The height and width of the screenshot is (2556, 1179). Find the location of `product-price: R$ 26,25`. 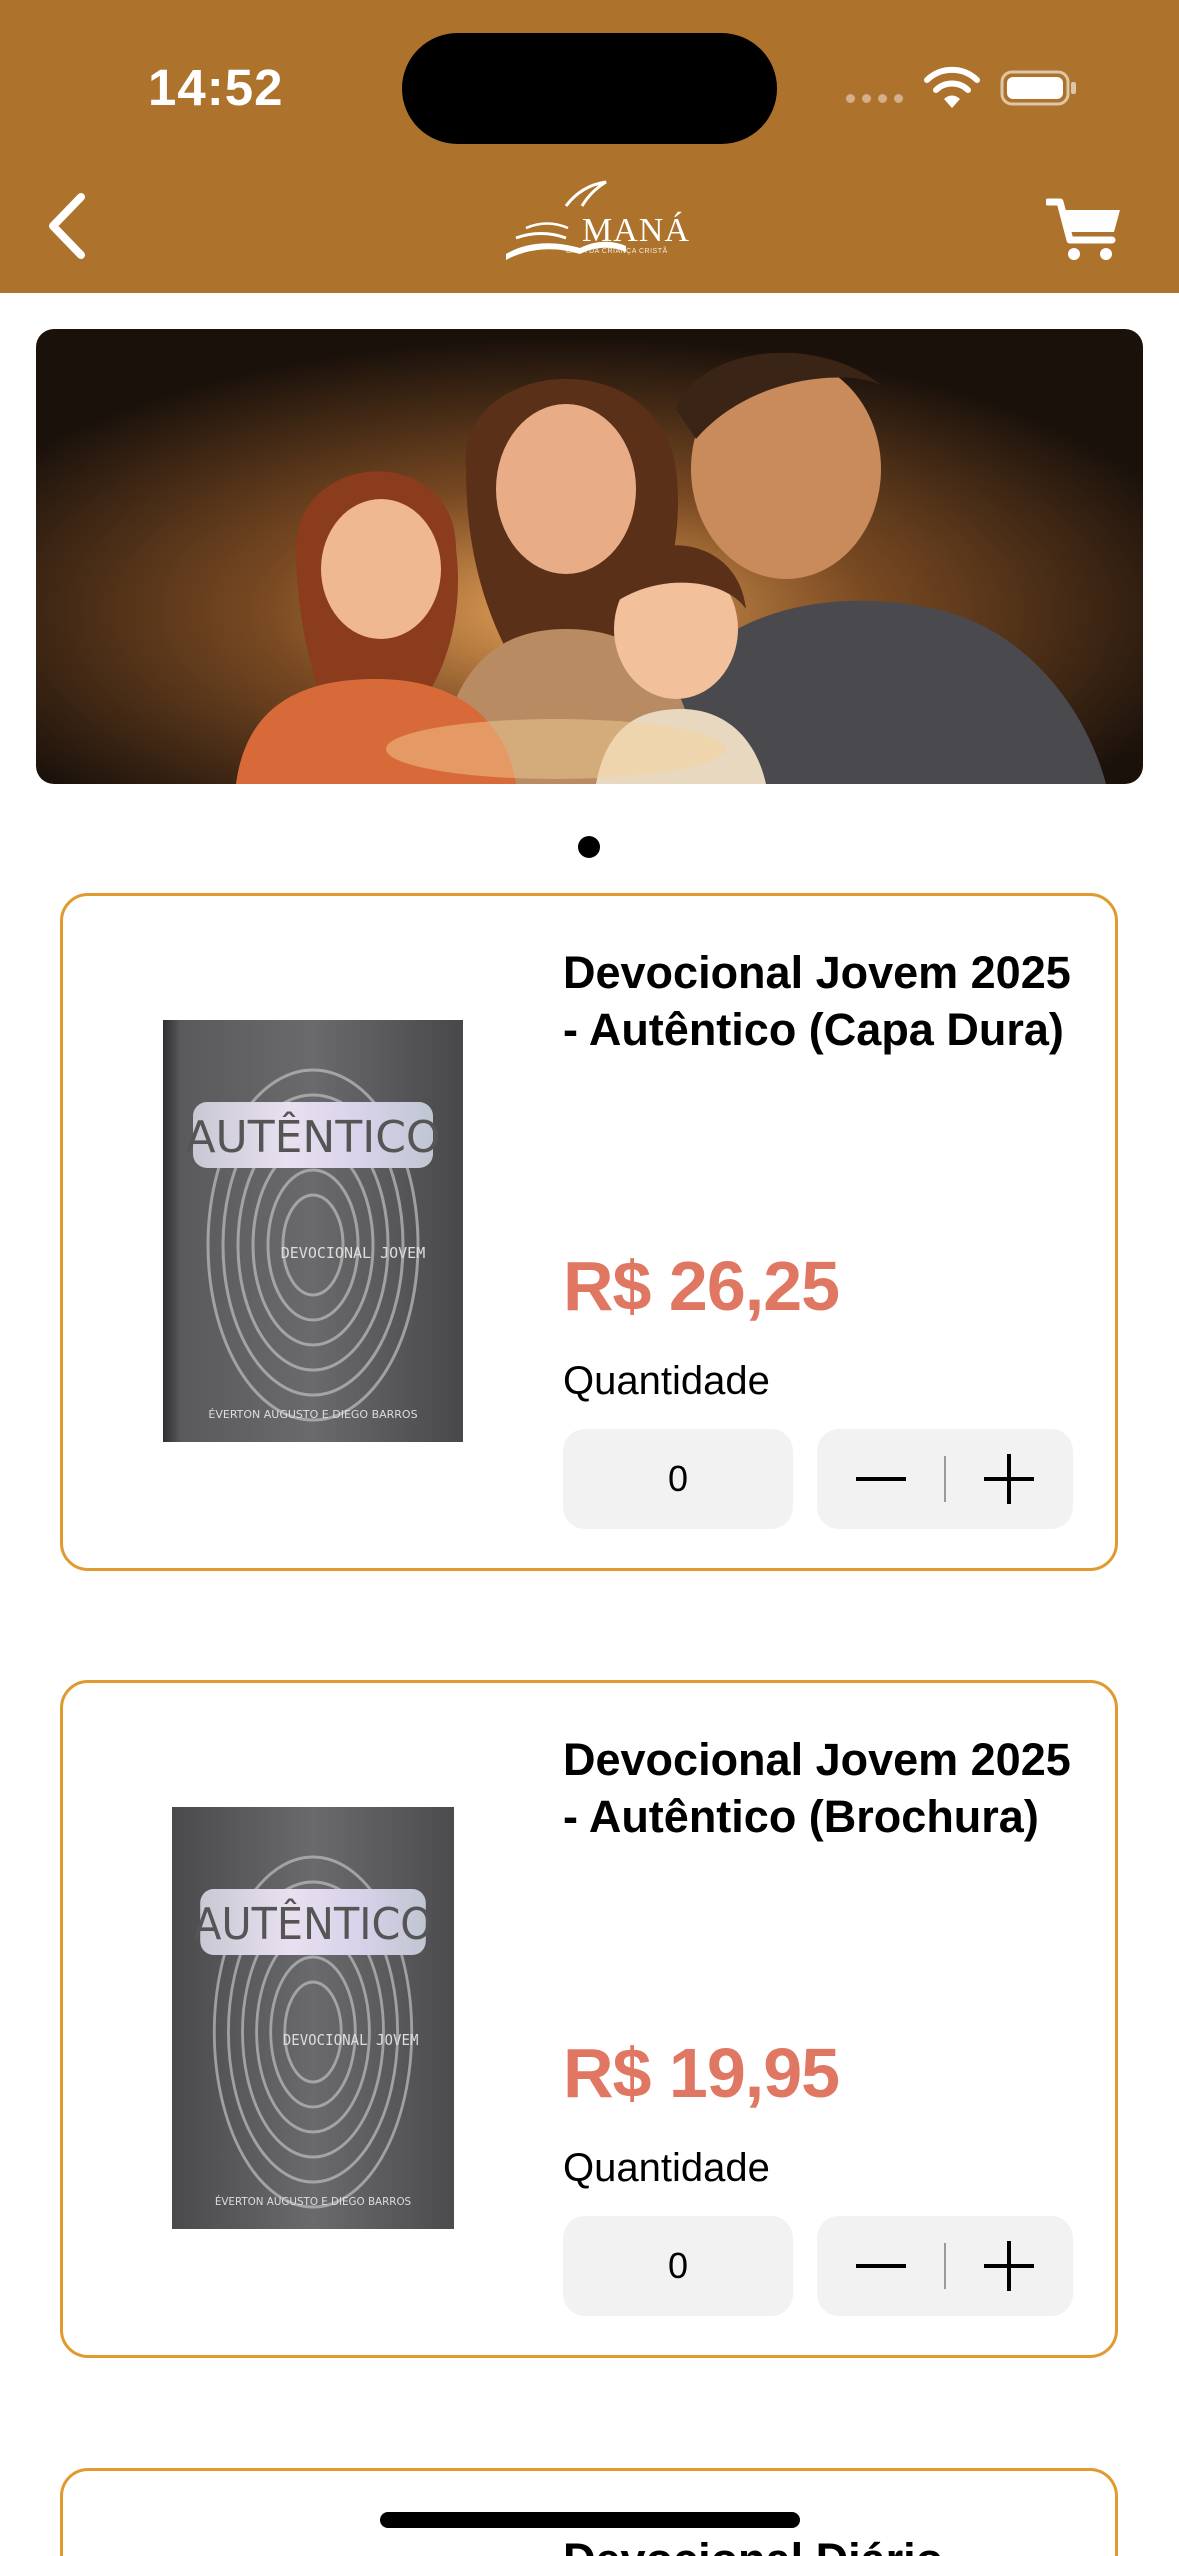

product-price: R$ 26,25 is located at coordinates (701, 1286).